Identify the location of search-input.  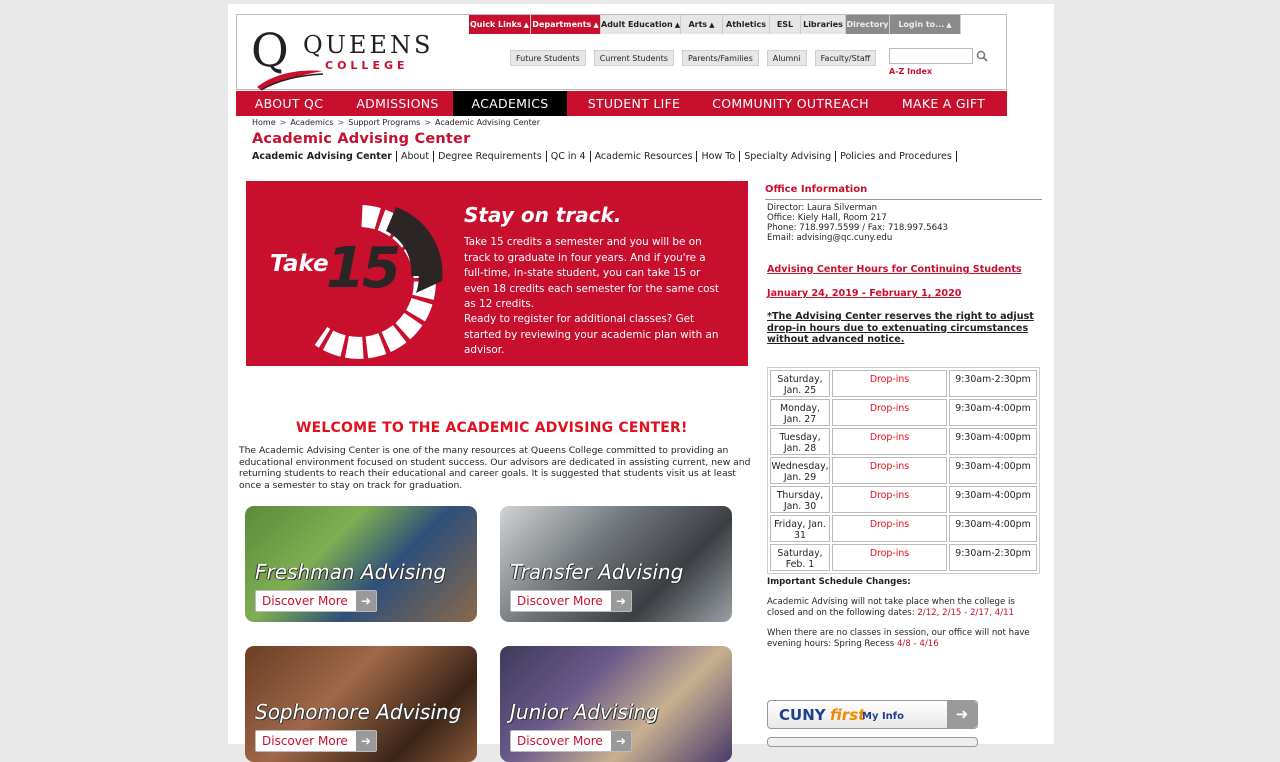
(931, 56).